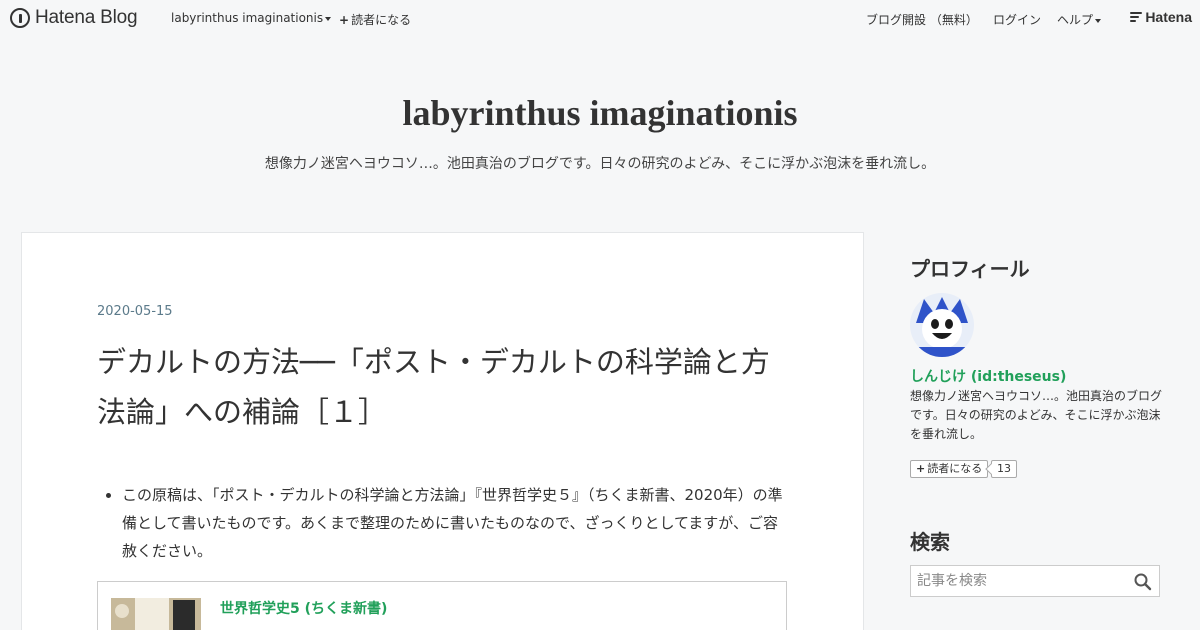  I want to click on hatena-logo-text: Hatena, so click(1168, 17).